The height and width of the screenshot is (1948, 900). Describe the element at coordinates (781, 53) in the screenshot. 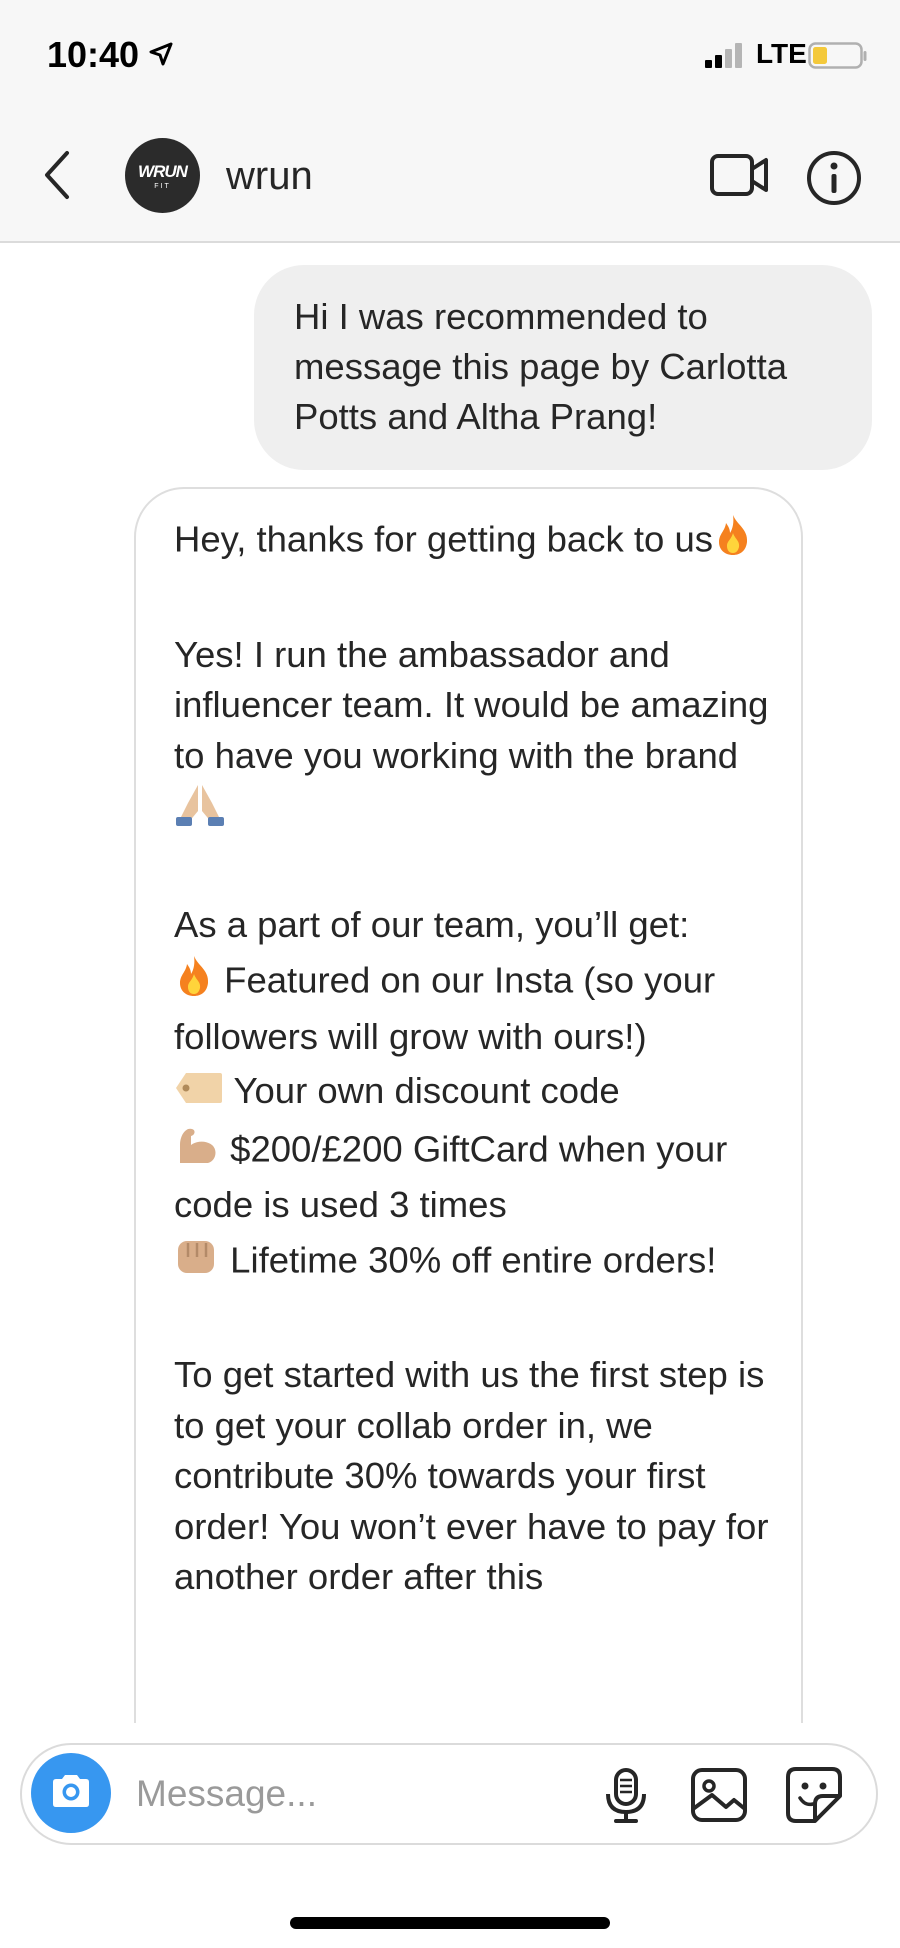

I see `network-label: LTE` at that location.